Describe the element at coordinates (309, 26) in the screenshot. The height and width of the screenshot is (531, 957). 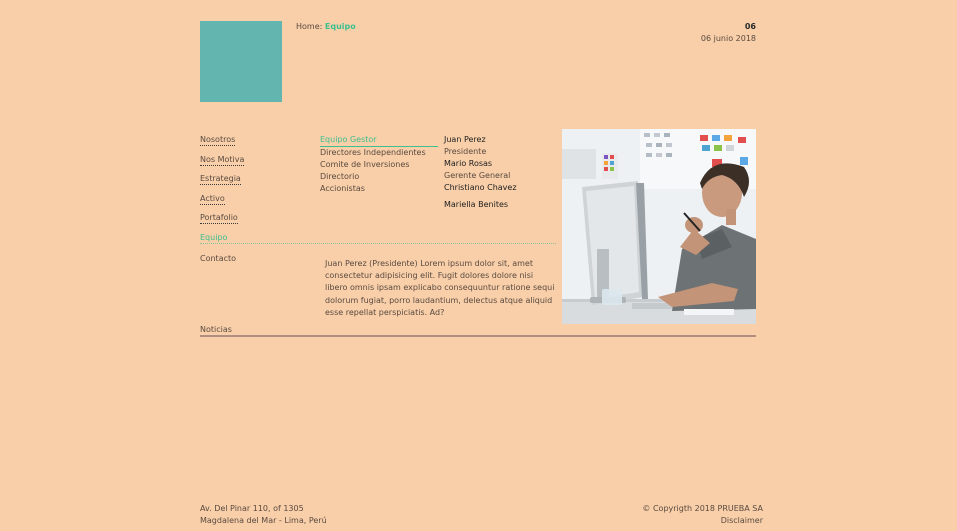
I see `breadcrumb-home: Home:` at that location.